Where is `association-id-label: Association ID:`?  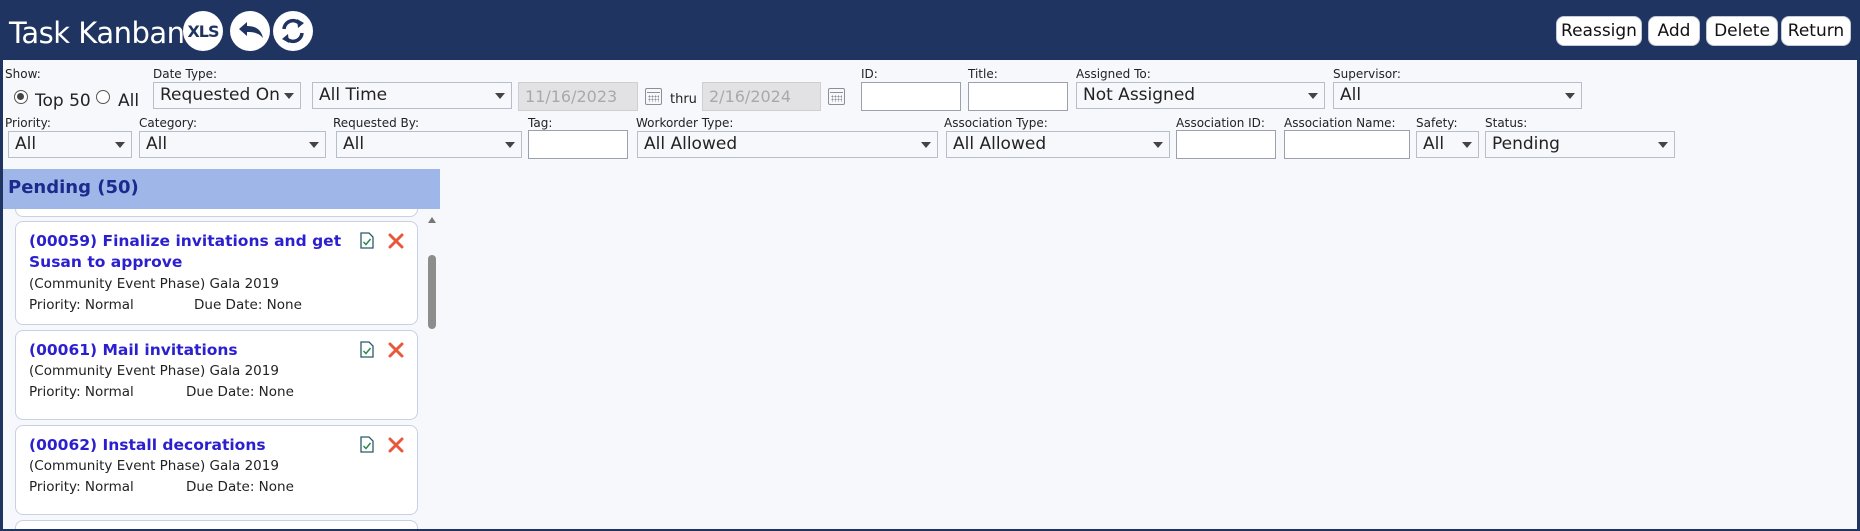 association-id-label: Association ID: is located at coordinates (1220, 123).